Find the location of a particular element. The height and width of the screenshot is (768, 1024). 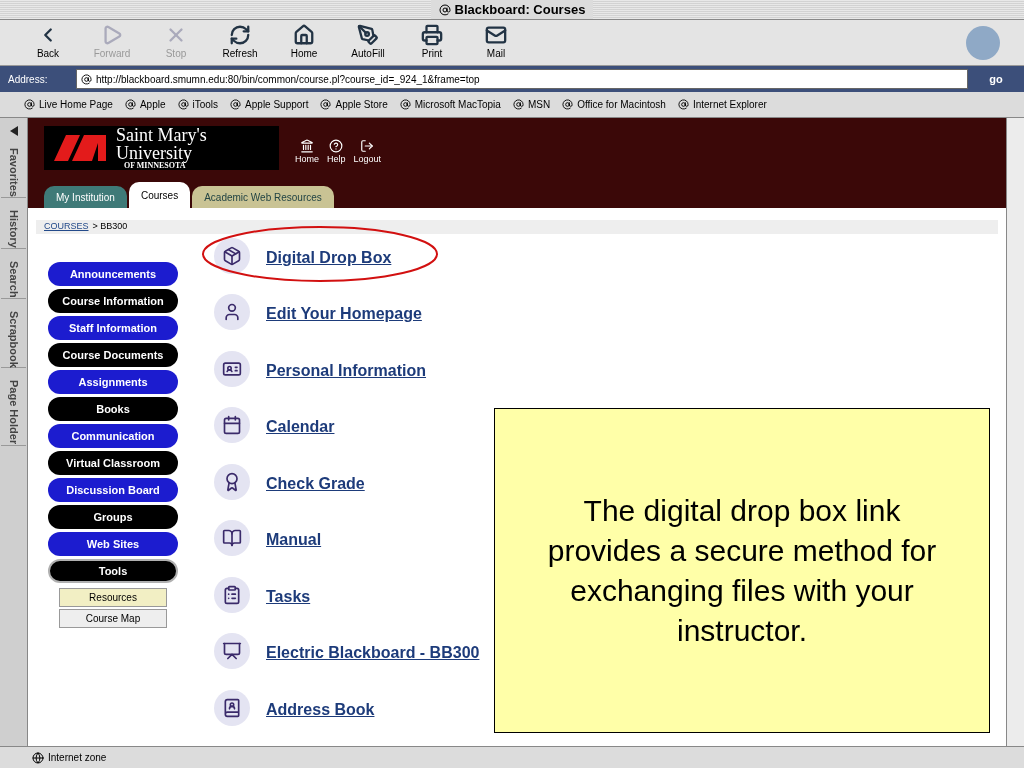

award-icon is located at coordinates (232, 481).